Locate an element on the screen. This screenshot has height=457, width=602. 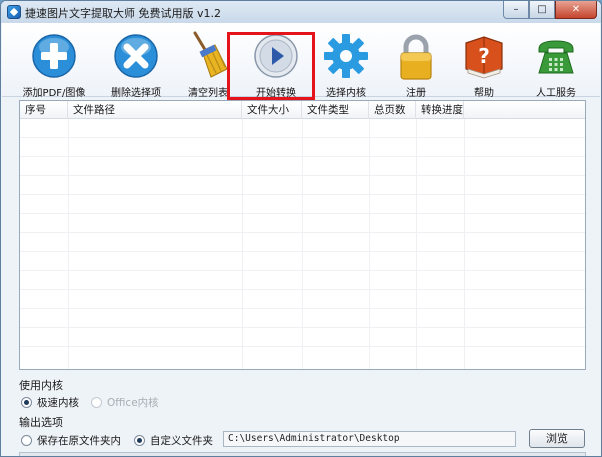
add-pdf-image-button: 添加PDF/图像 is located at coordinates (54, 63).